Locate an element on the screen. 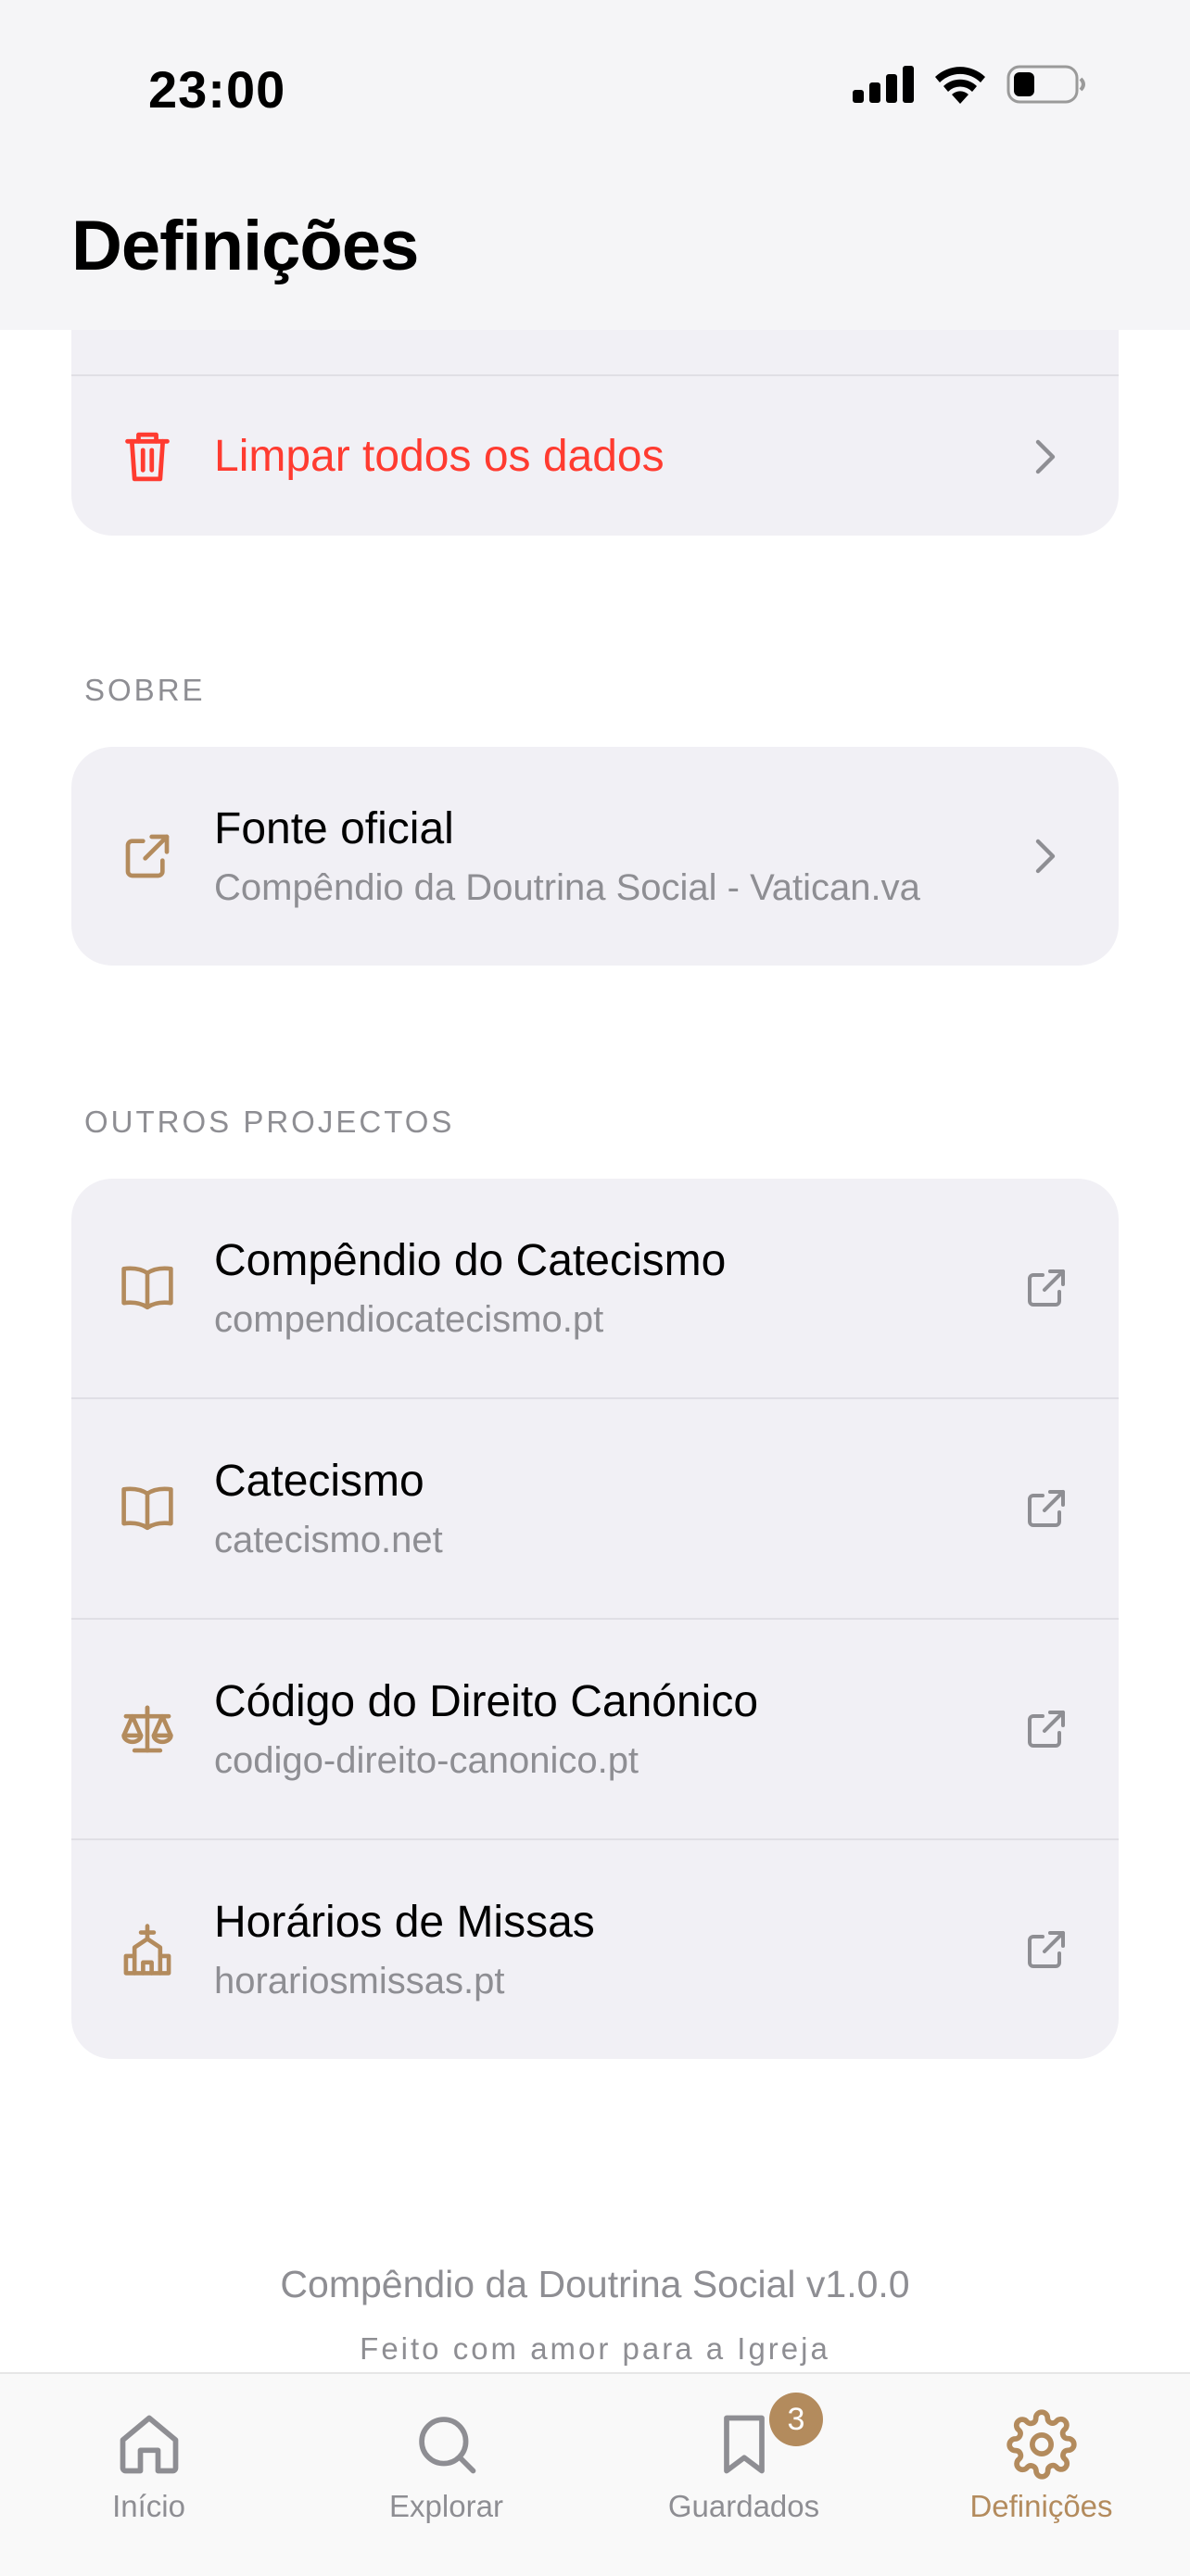 Image resolution: width=1190 pixels, height=2576 pixels. tab-inicio: Início is located at coordinates (149, 2475).